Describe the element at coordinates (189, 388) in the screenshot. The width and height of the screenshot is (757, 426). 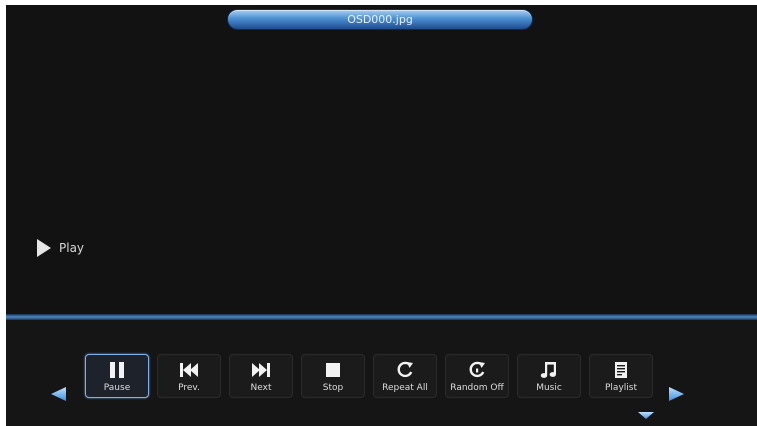
I see `previous-label: Prev.` at that location.